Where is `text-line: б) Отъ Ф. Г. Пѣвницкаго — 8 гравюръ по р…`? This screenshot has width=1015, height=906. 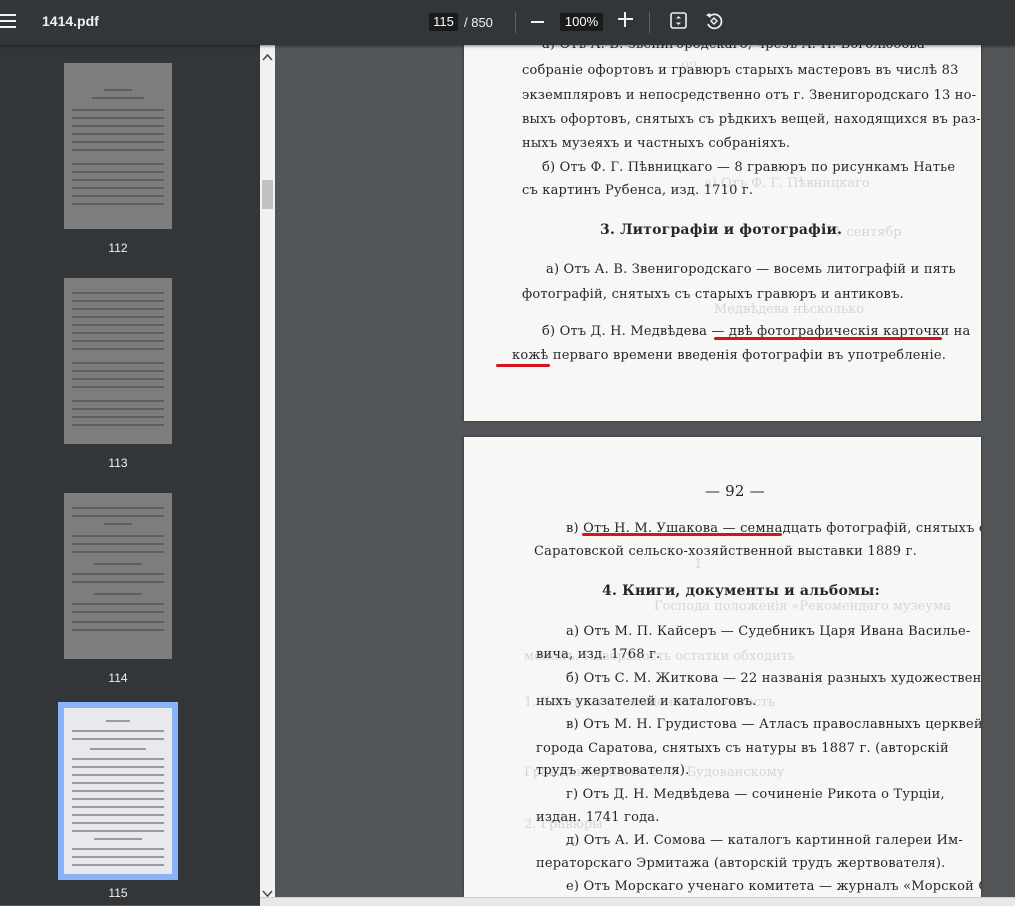
text-line: б) Отъ Ф. Г. Пѣвницкаго — 8 гравюръ по р… is located at coordinates (749, 167).